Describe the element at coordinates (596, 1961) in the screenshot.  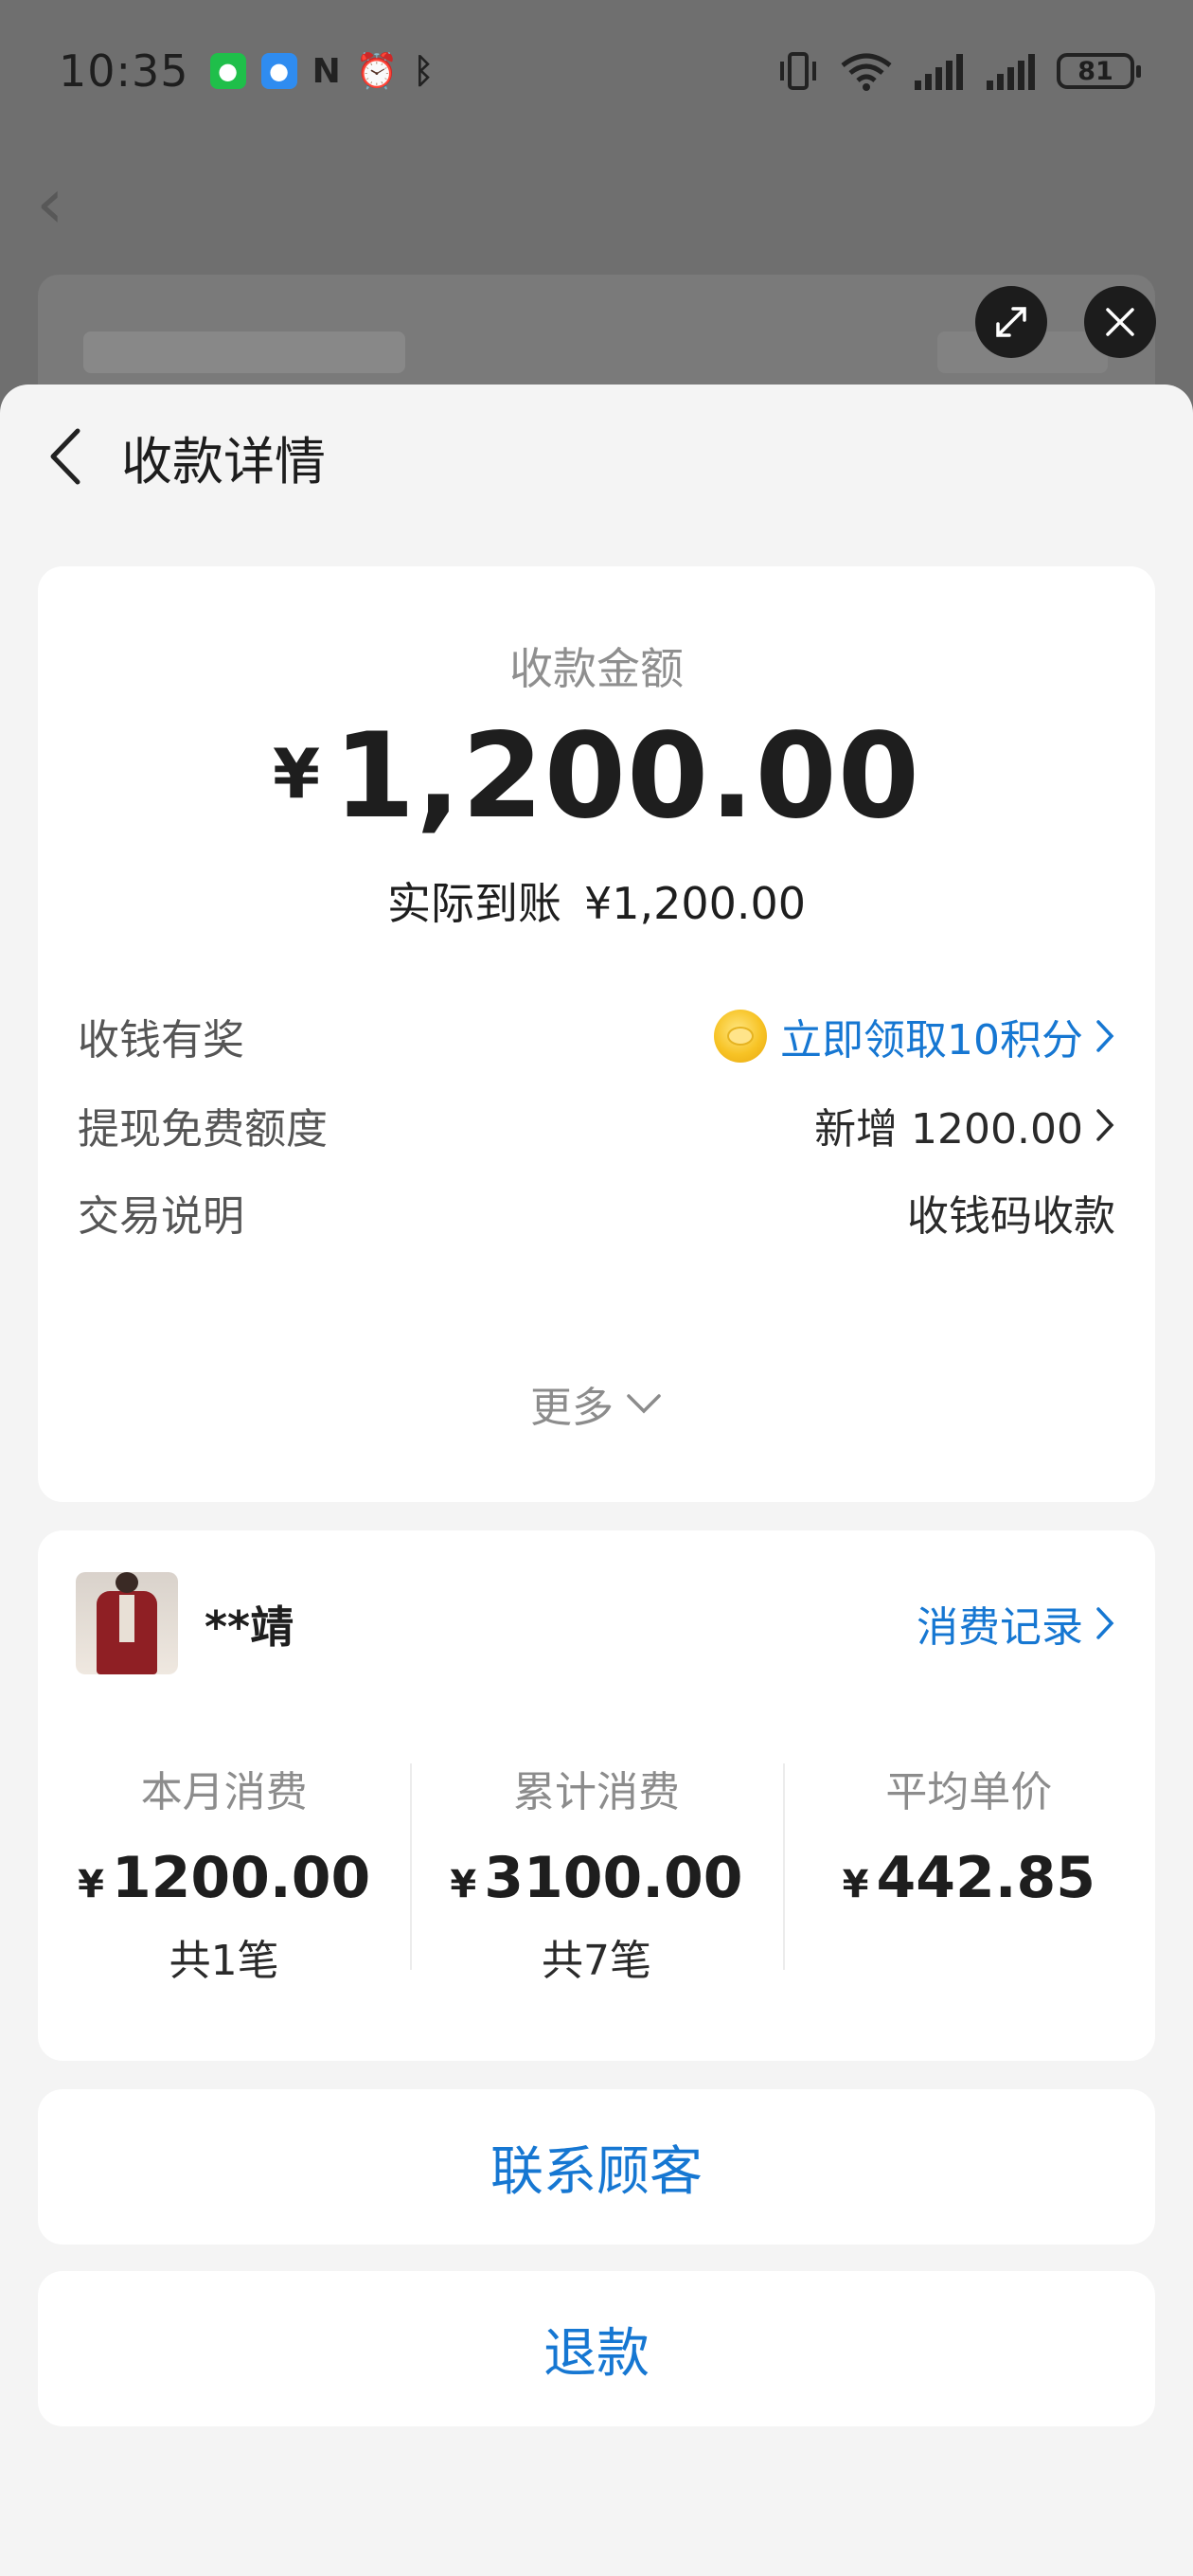
I see `stat-count: 共7笔` at that location.